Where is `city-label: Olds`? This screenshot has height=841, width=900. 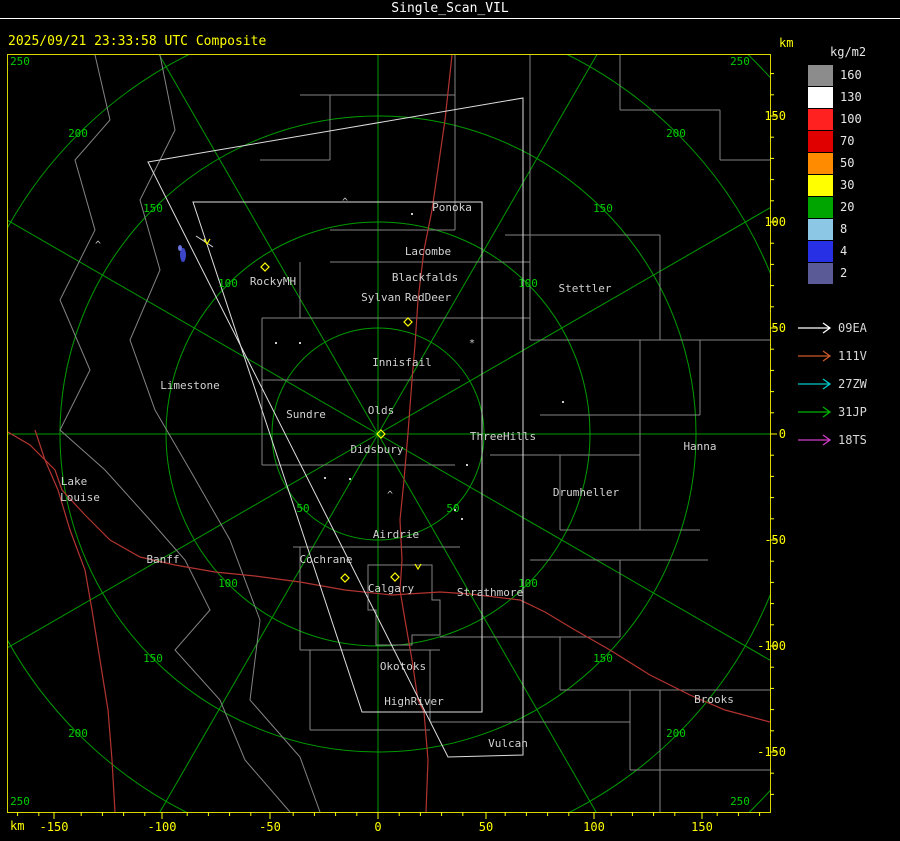
city-label: Olds is located at coordinates (381, 410).